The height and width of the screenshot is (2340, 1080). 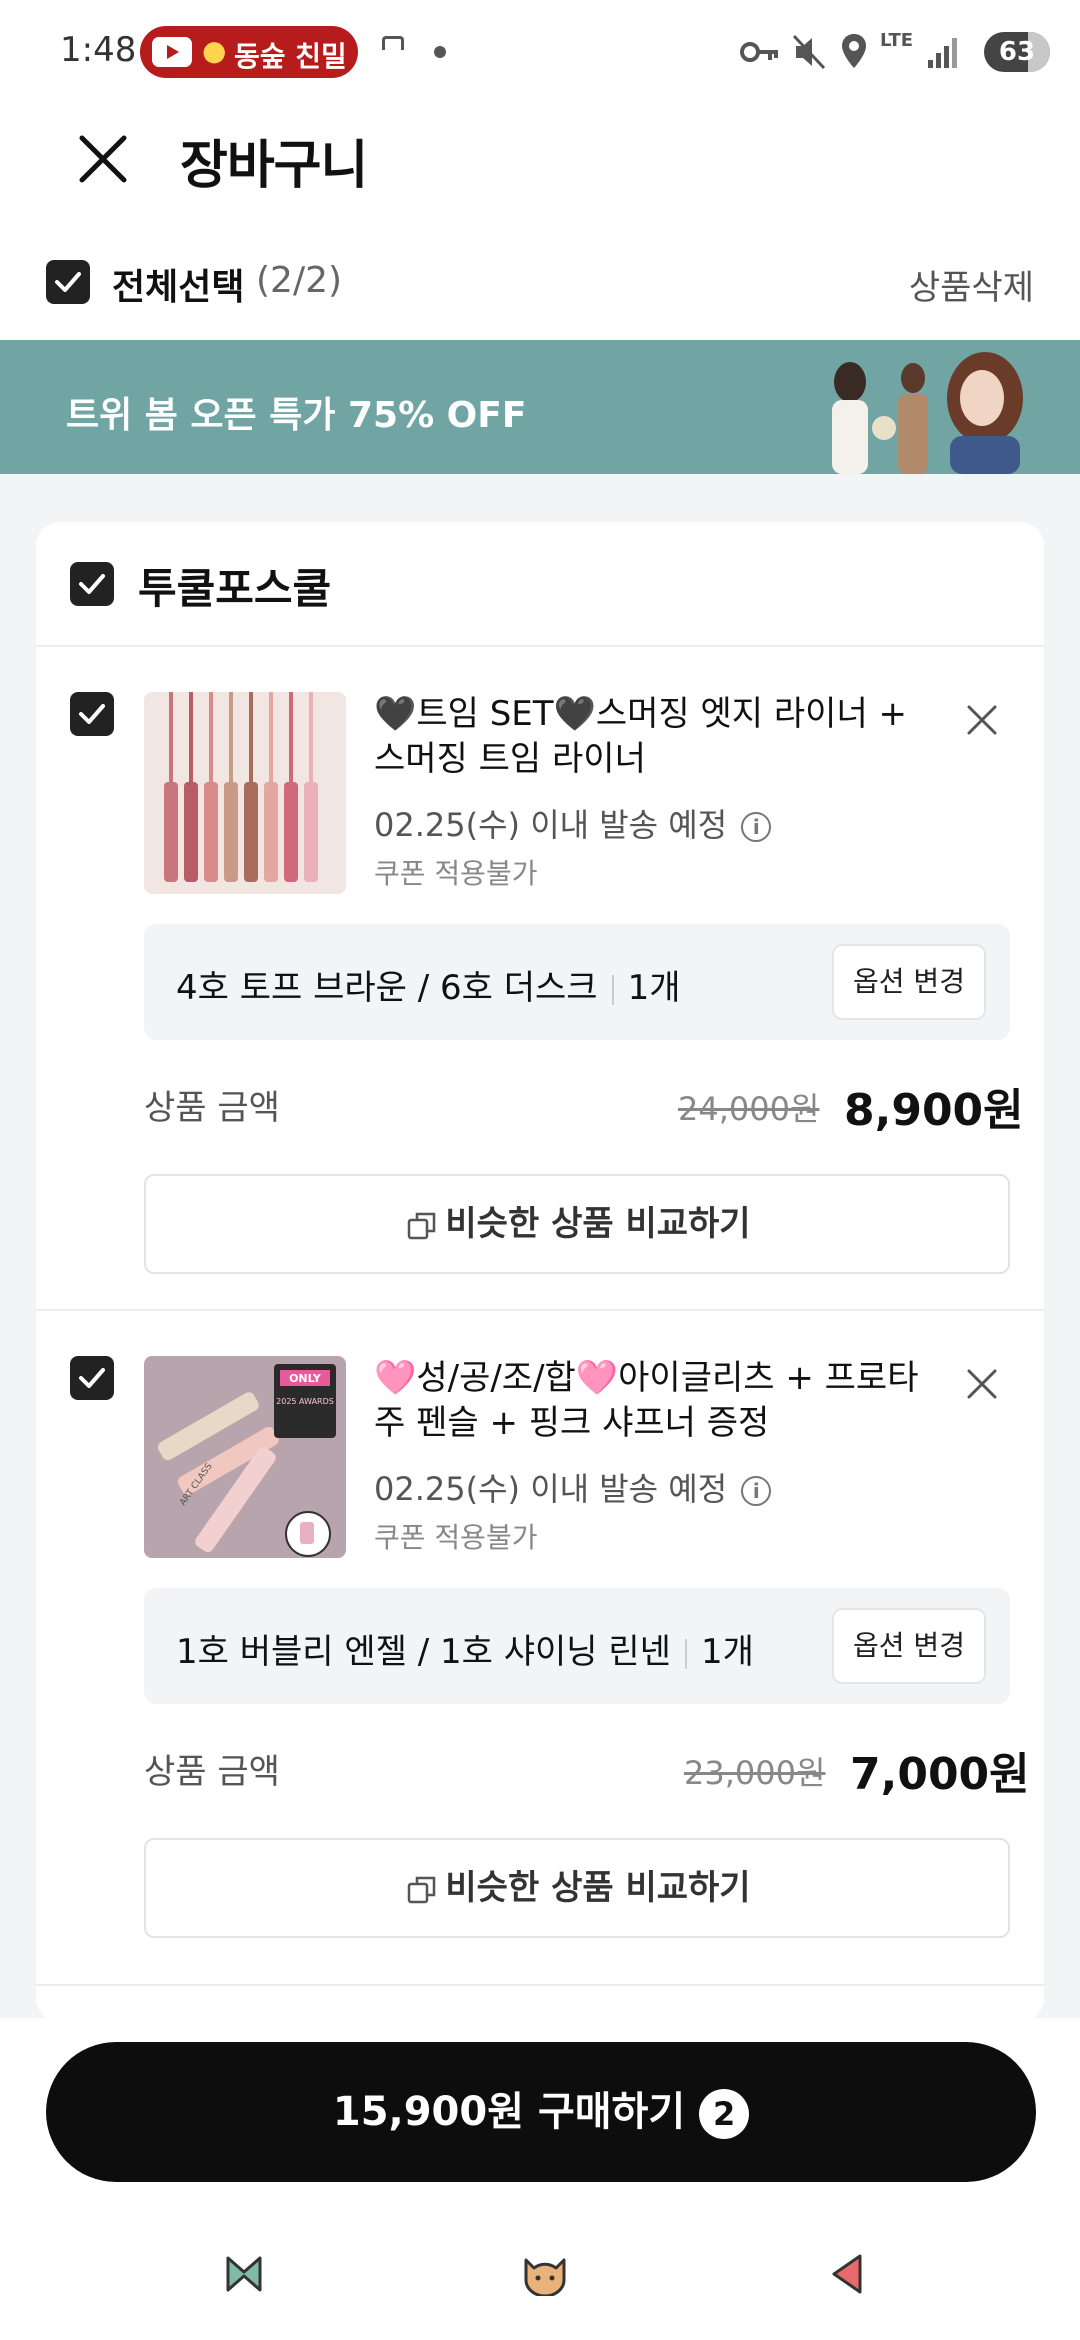 I want to click on close-icon, so click(x=103, y=159).